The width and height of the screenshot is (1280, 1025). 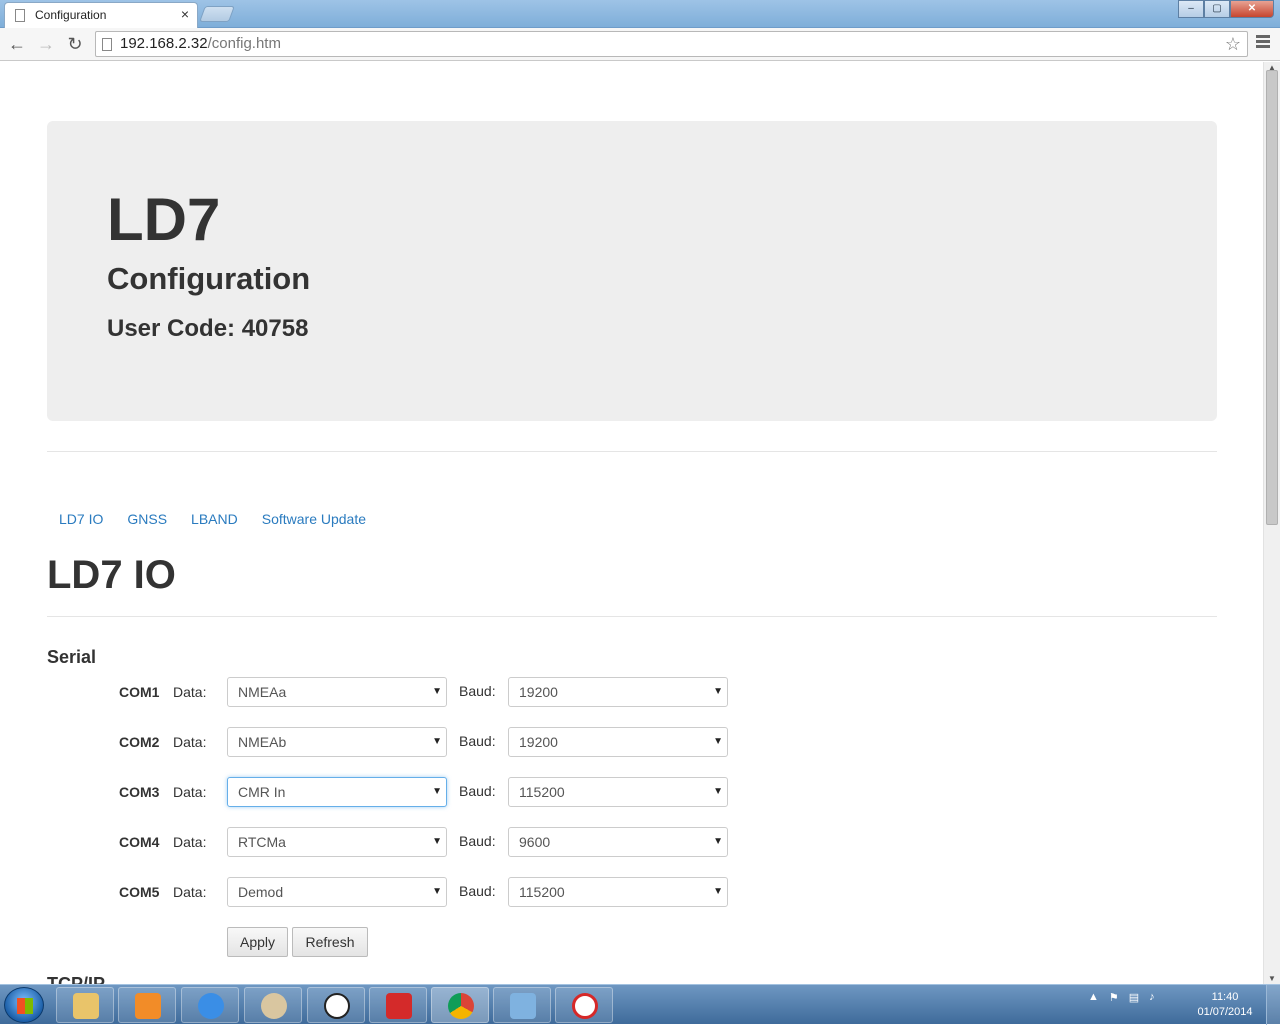 I want to click on port-label: COM2, so click(x=139, y=742).